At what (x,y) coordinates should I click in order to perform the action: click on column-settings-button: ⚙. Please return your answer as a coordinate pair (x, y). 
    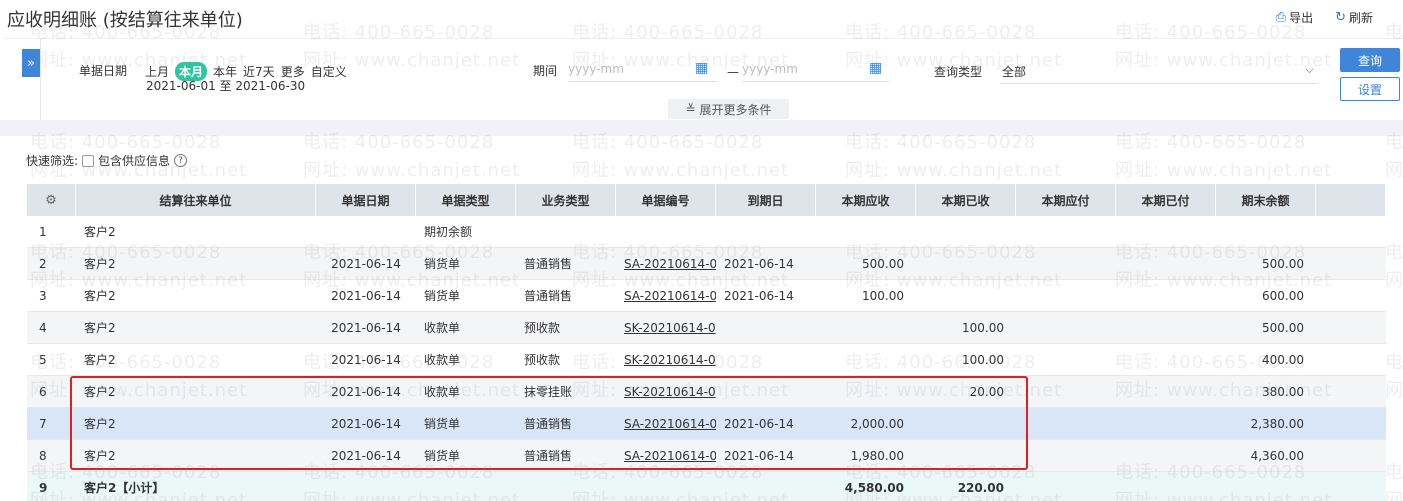
    Looking at the image, I should click on (51, 200).